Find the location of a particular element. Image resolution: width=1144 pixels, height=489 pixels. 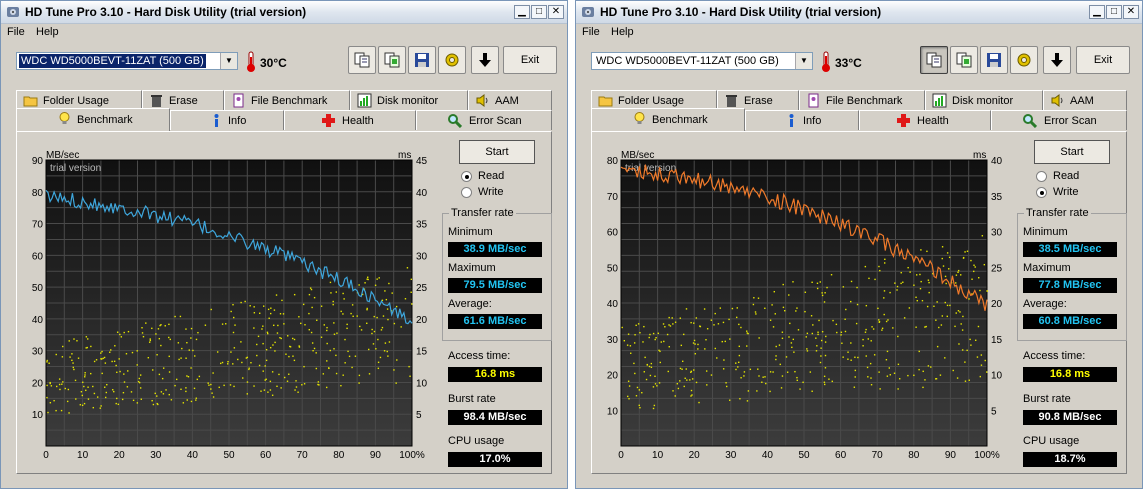

gear-icon is located at coordinates (1024, 60).